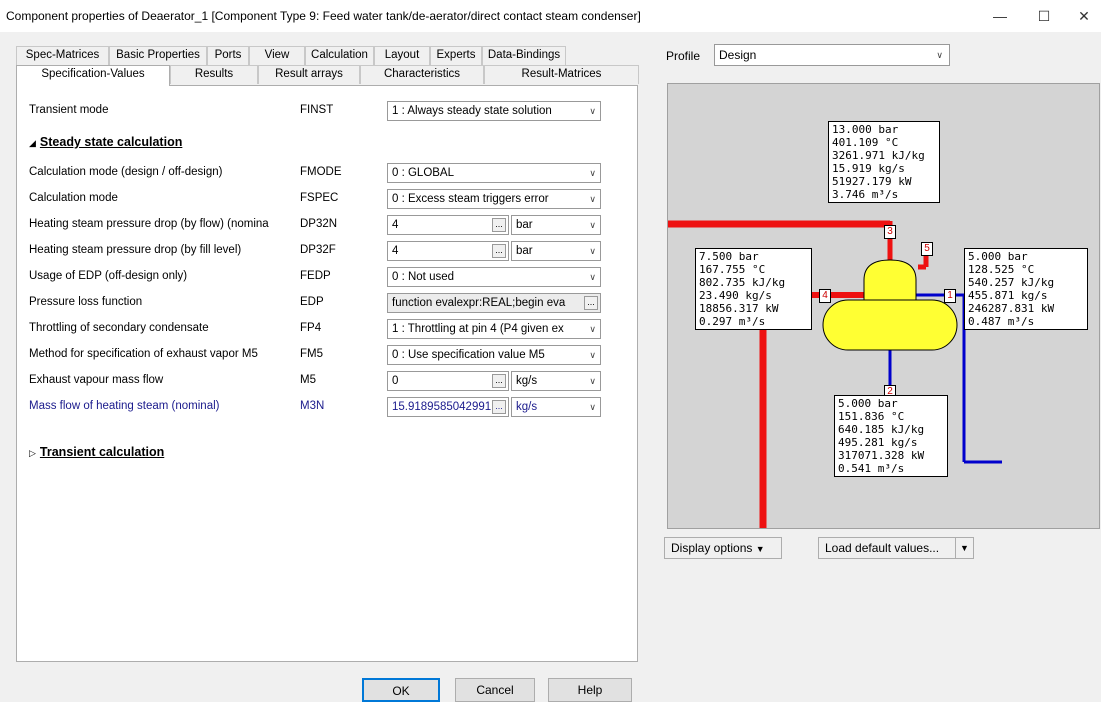 The height and width of the screenshot is (702, 1101). Describe the element at coordinates (158, 55) in the screenshot. I see `tab-basic-properties: Basic Properties` at that location.